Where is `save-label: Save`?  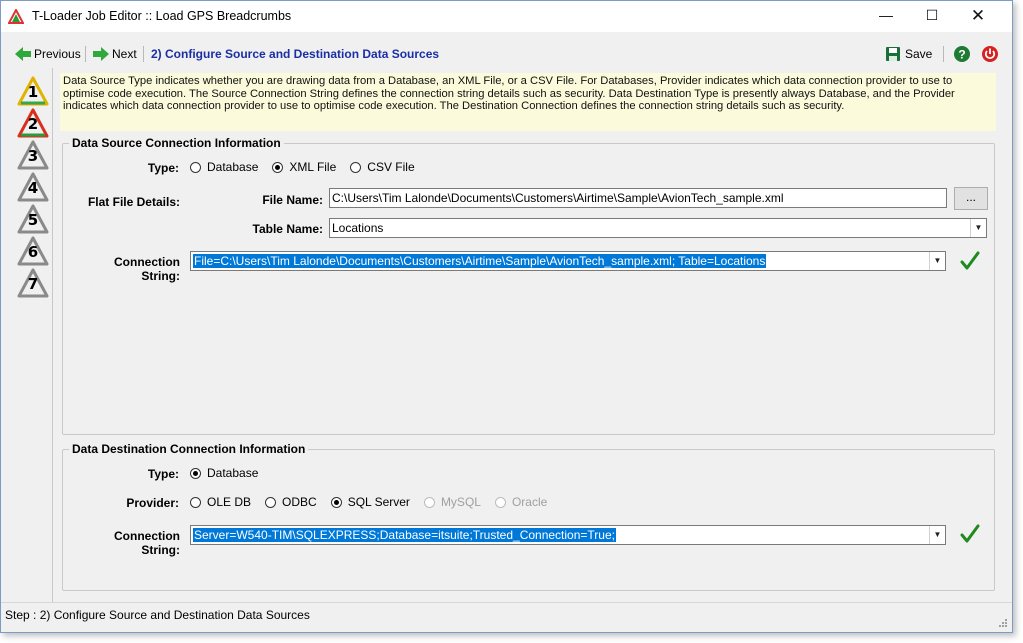
save-label: Save is located at coordinates (919, 54).